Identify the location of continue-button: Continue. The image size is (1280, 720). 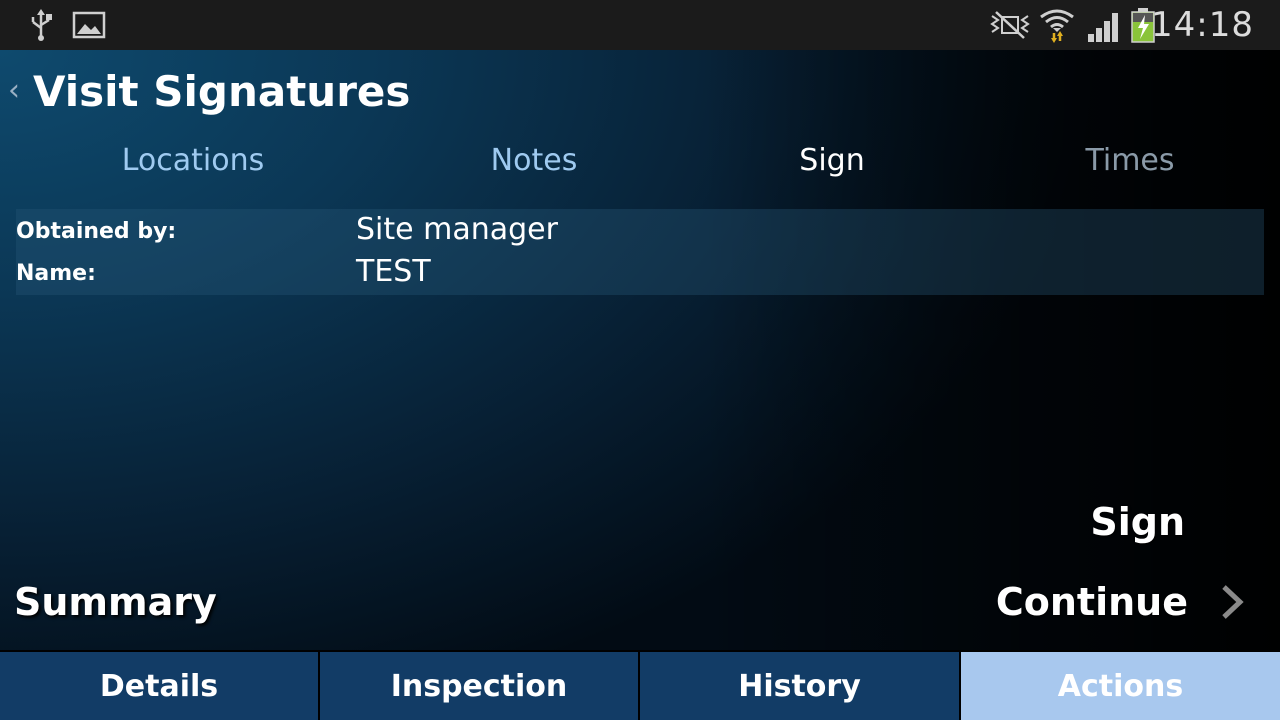
(1120, 602).